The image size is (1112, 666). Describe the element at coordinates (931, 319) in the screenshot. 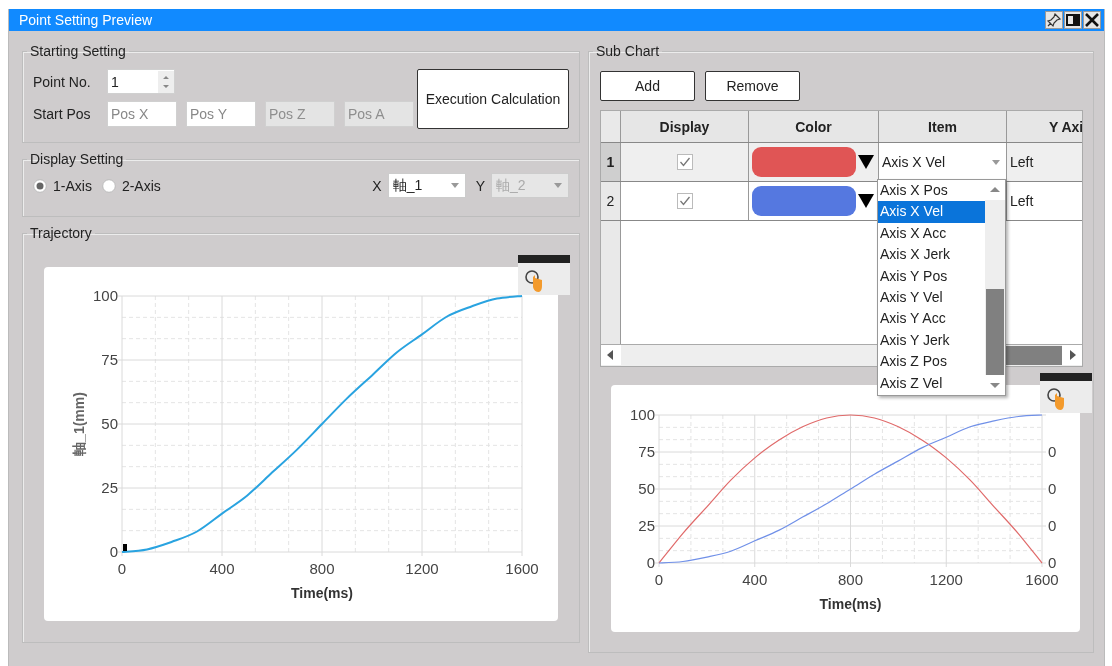

I see `dropdown-option: Axis Y Acc` at that location.